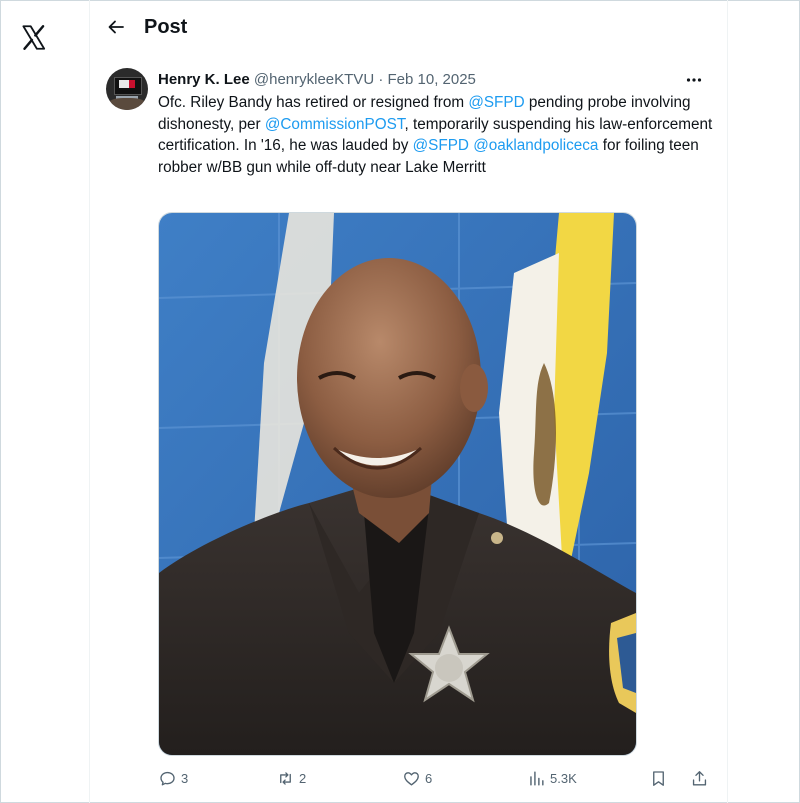  I want to click on views-button: 5.3K, so click(552, 778).